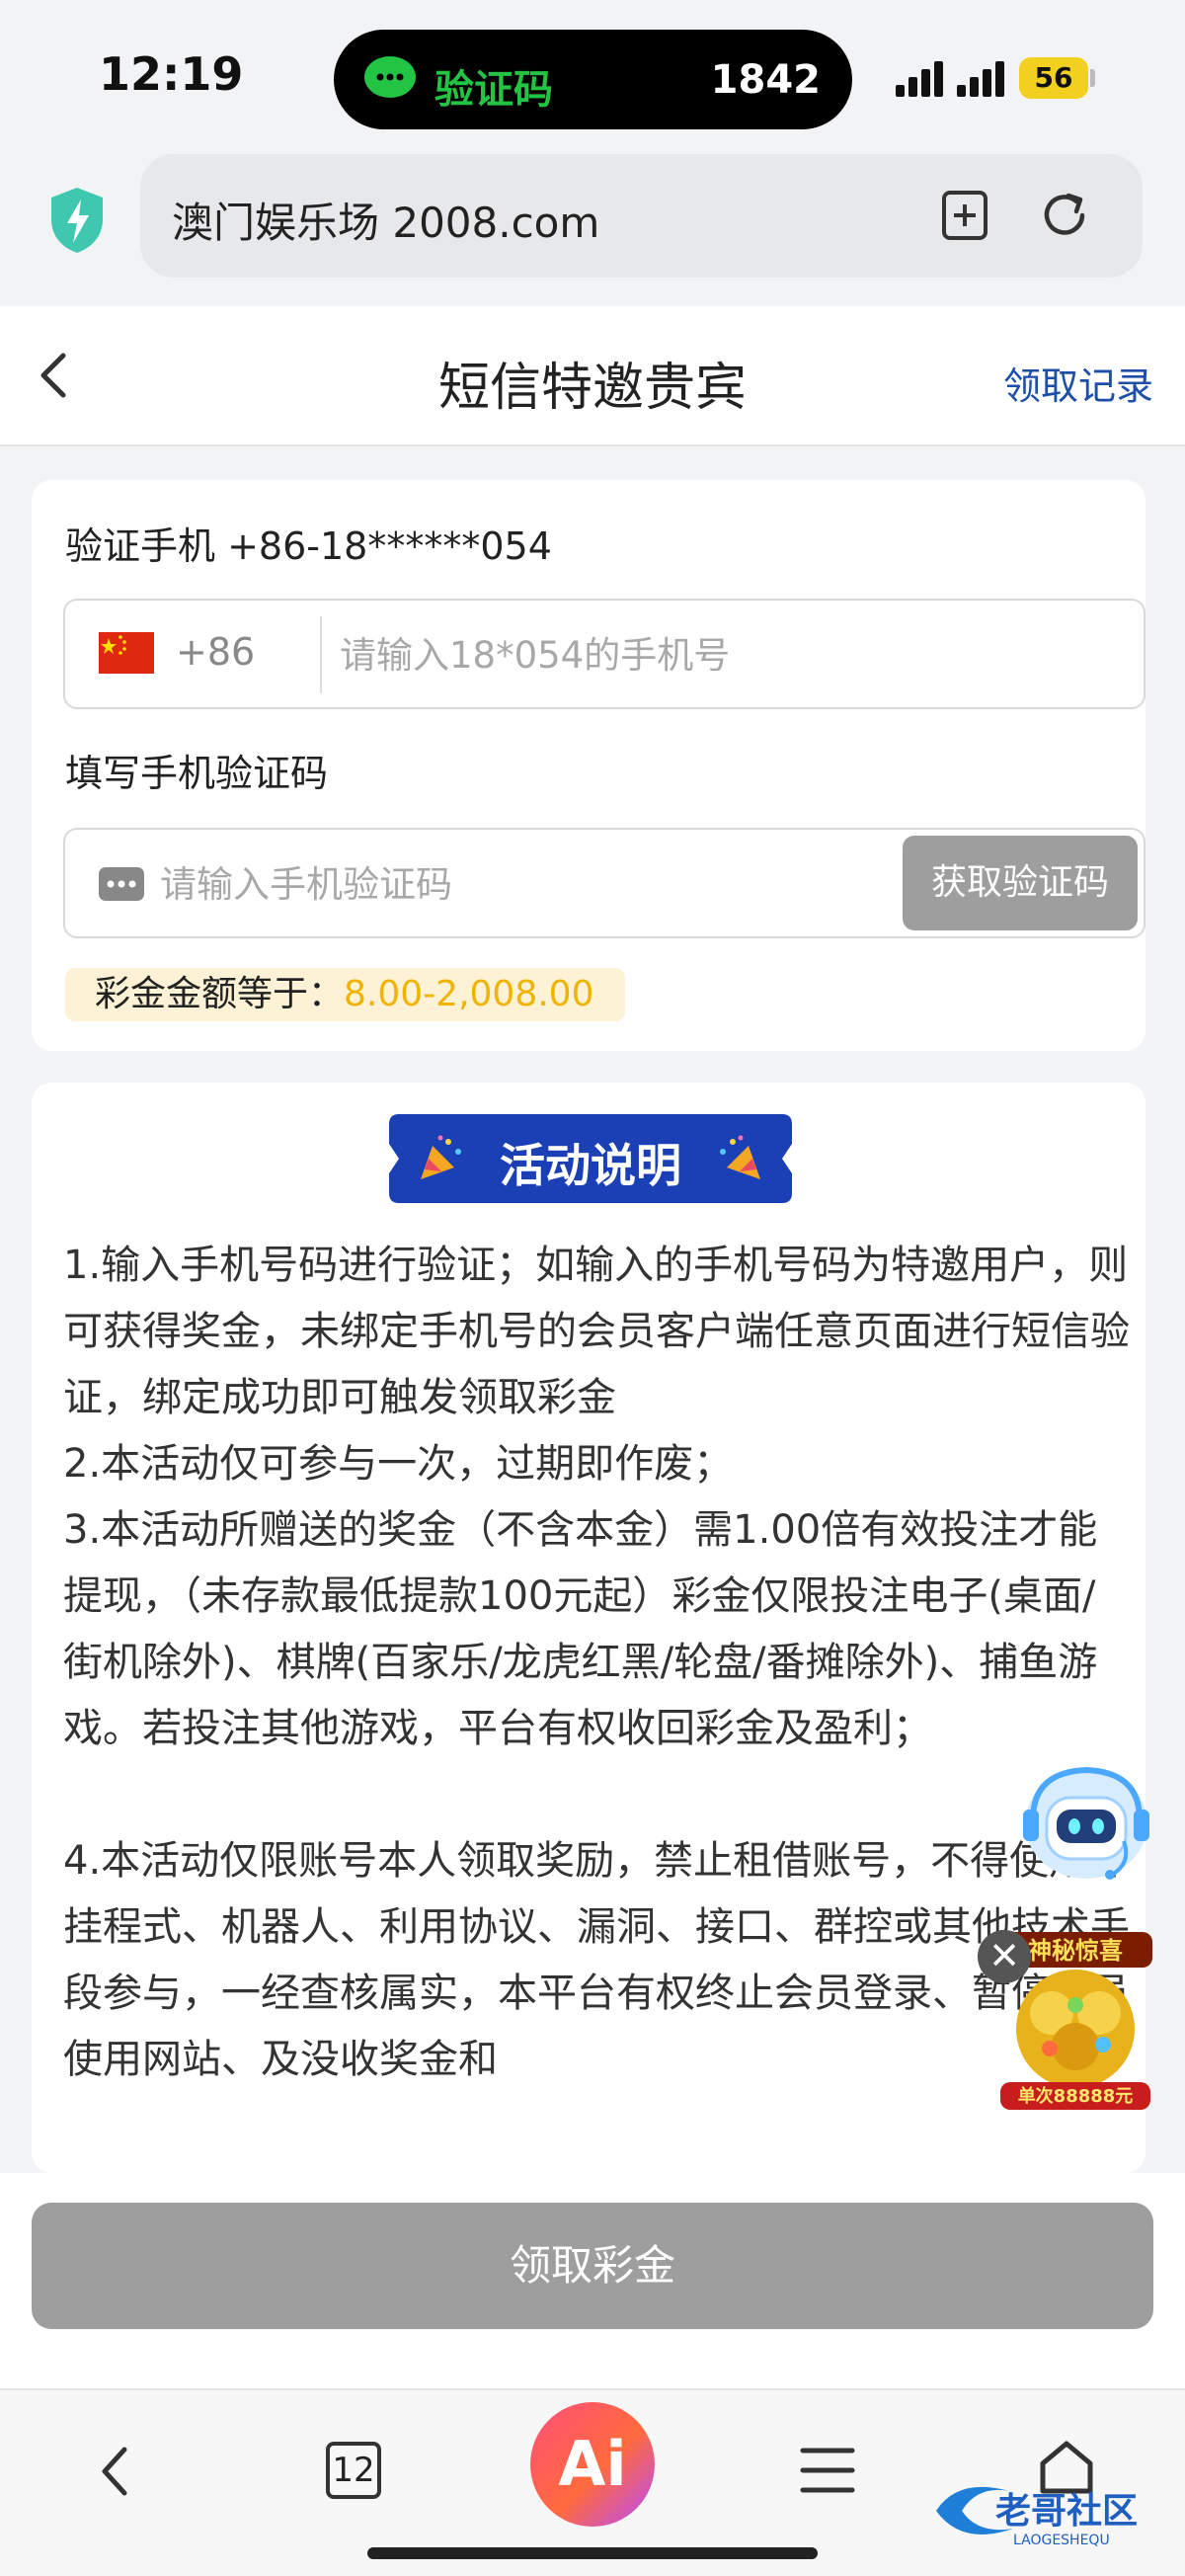  I want to click on status-bar: 12:19 验证码 1842 56, so click(592, 74).